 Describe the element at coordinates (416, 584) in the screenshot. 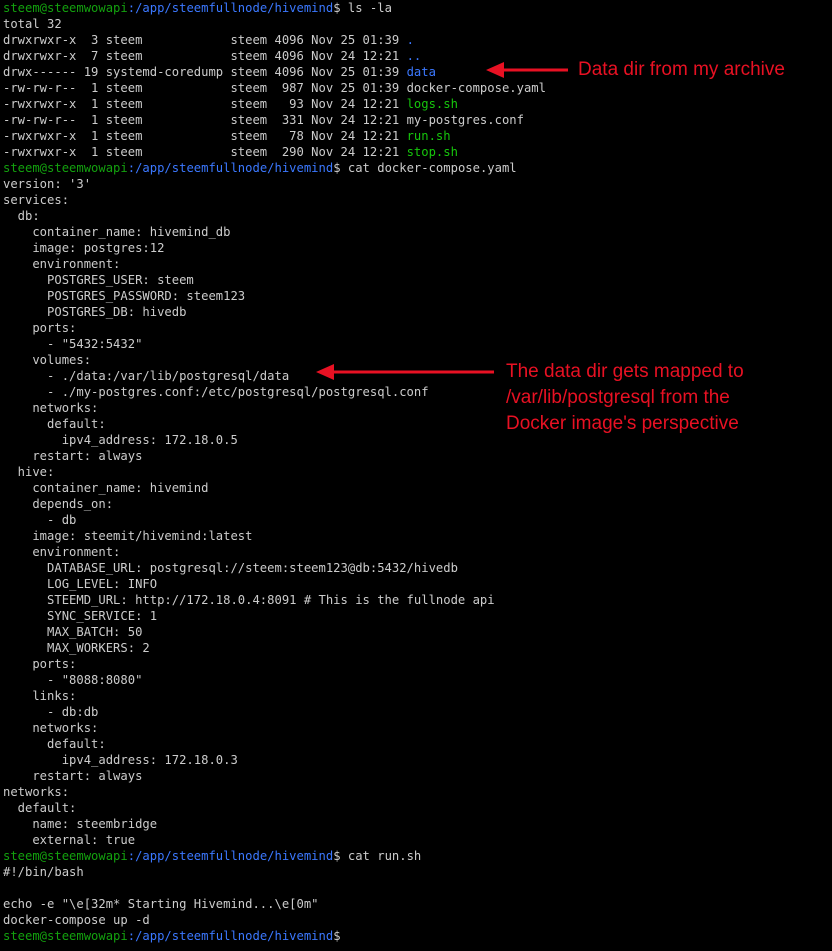

I see `compose-line: LOG_LEVEL: INFO` at that location.